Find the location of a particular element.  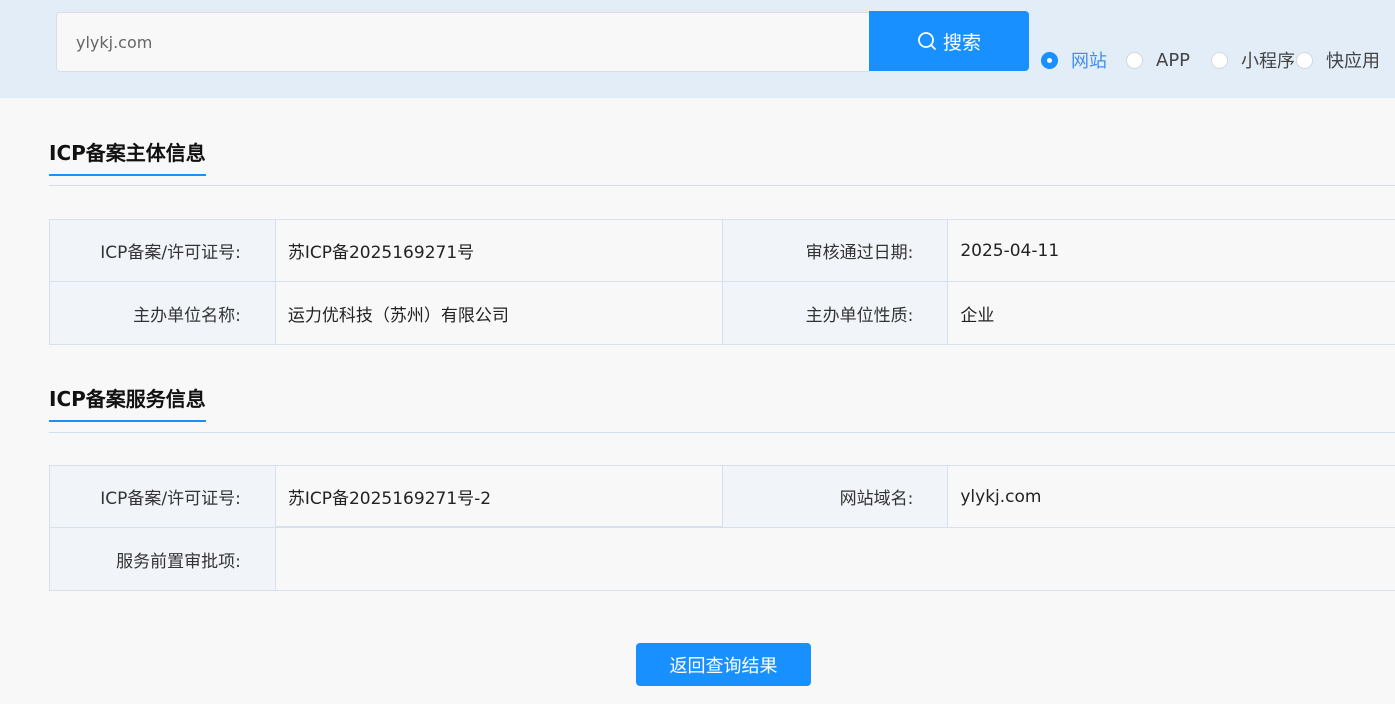

table-value is located at coordinates (835, 559).